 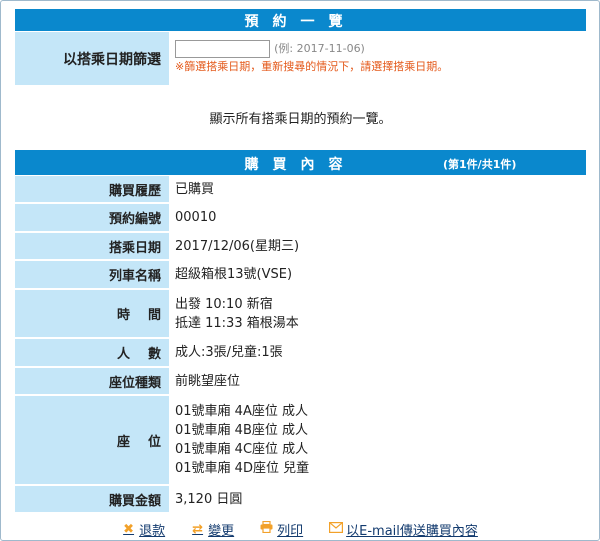 I want to click on detail-value: 2017/12/06(星期三), so click(x=237, y=246).